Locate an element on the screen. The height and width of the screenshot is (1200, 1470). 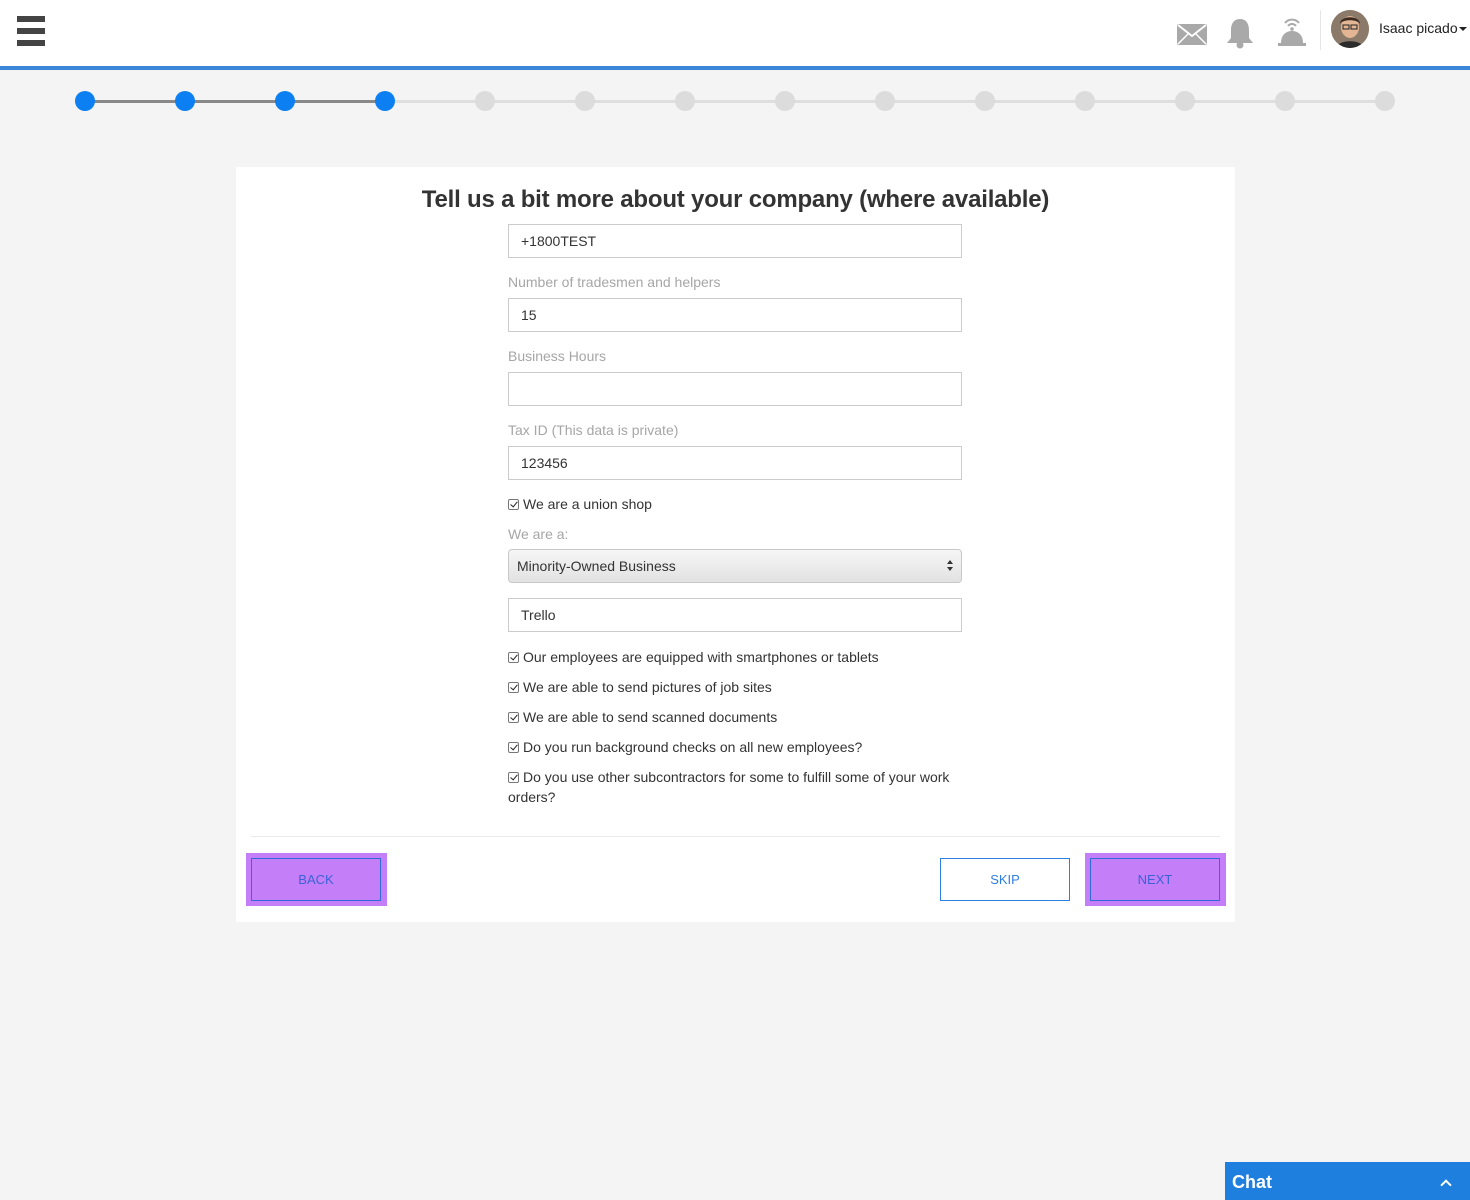
bell-icon is located at coordinates (1240, 32).